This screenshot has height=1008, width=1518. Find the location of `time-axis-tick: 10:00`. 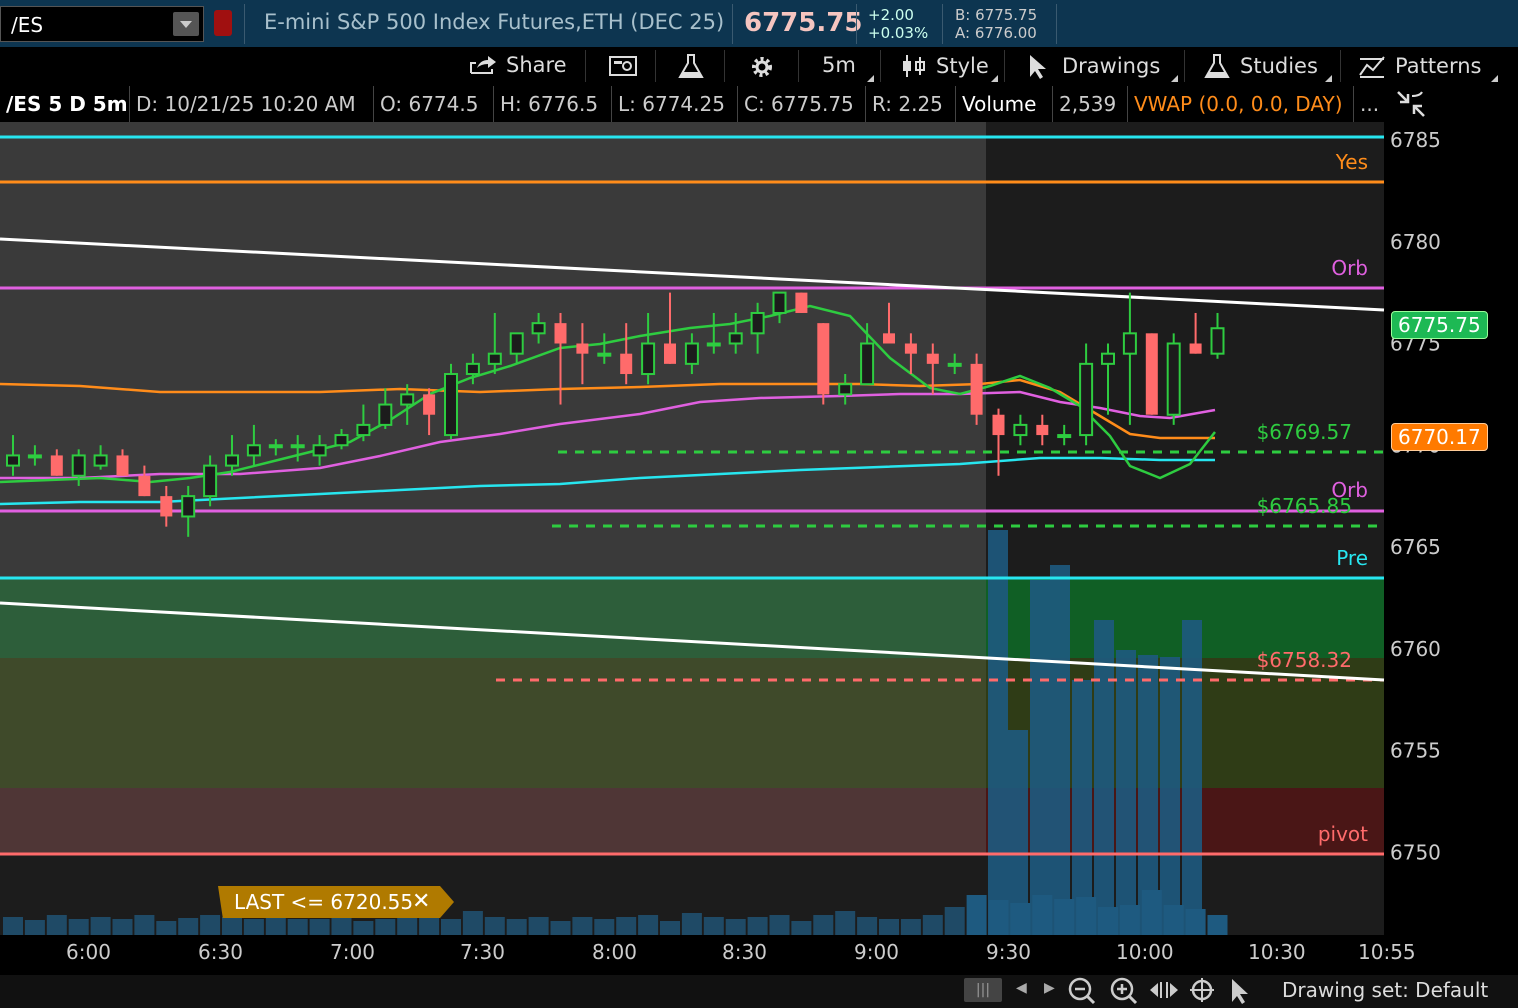

time-axis-tick: 10:00 is located at coordinates (1145, 952).